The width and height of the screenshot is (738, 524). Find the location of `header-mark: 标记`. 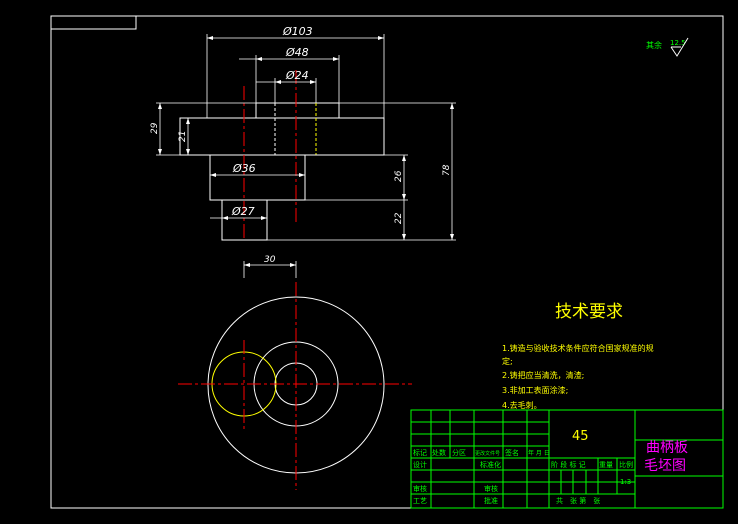

header-mark: 标记 is located at coordinates (420, 452).